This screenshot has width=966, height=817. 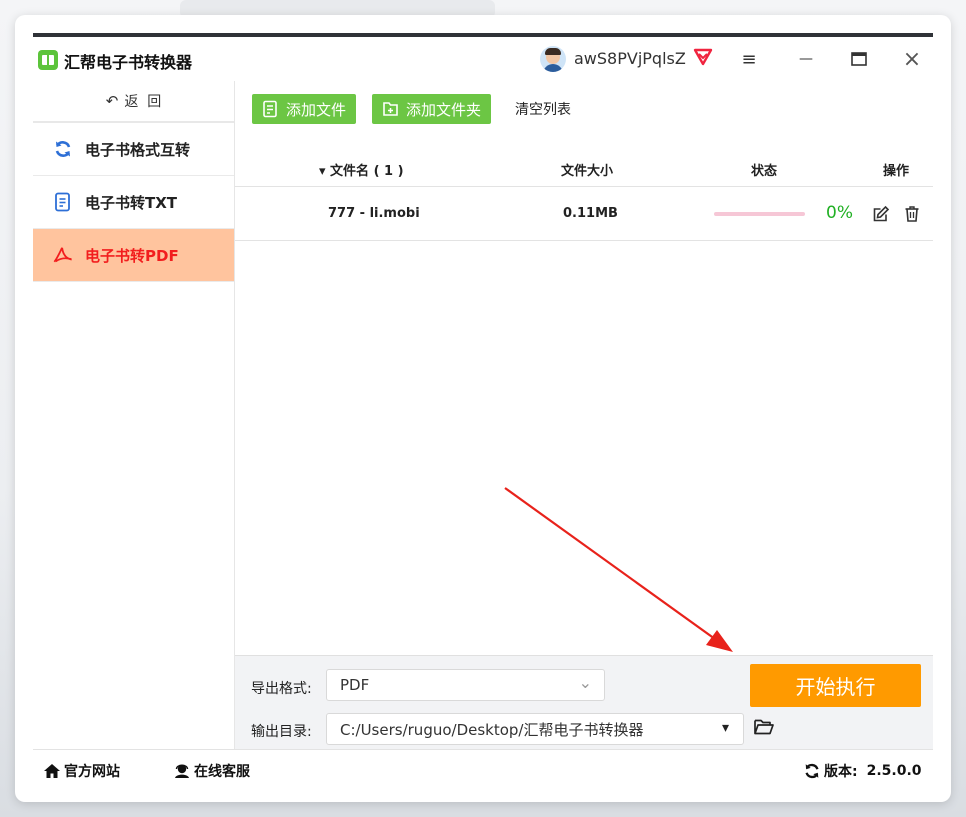 What do you see at coordinates (896, 171) in the screenshot?
I see `column-actions: 操作` at bounding box center [896, 171].